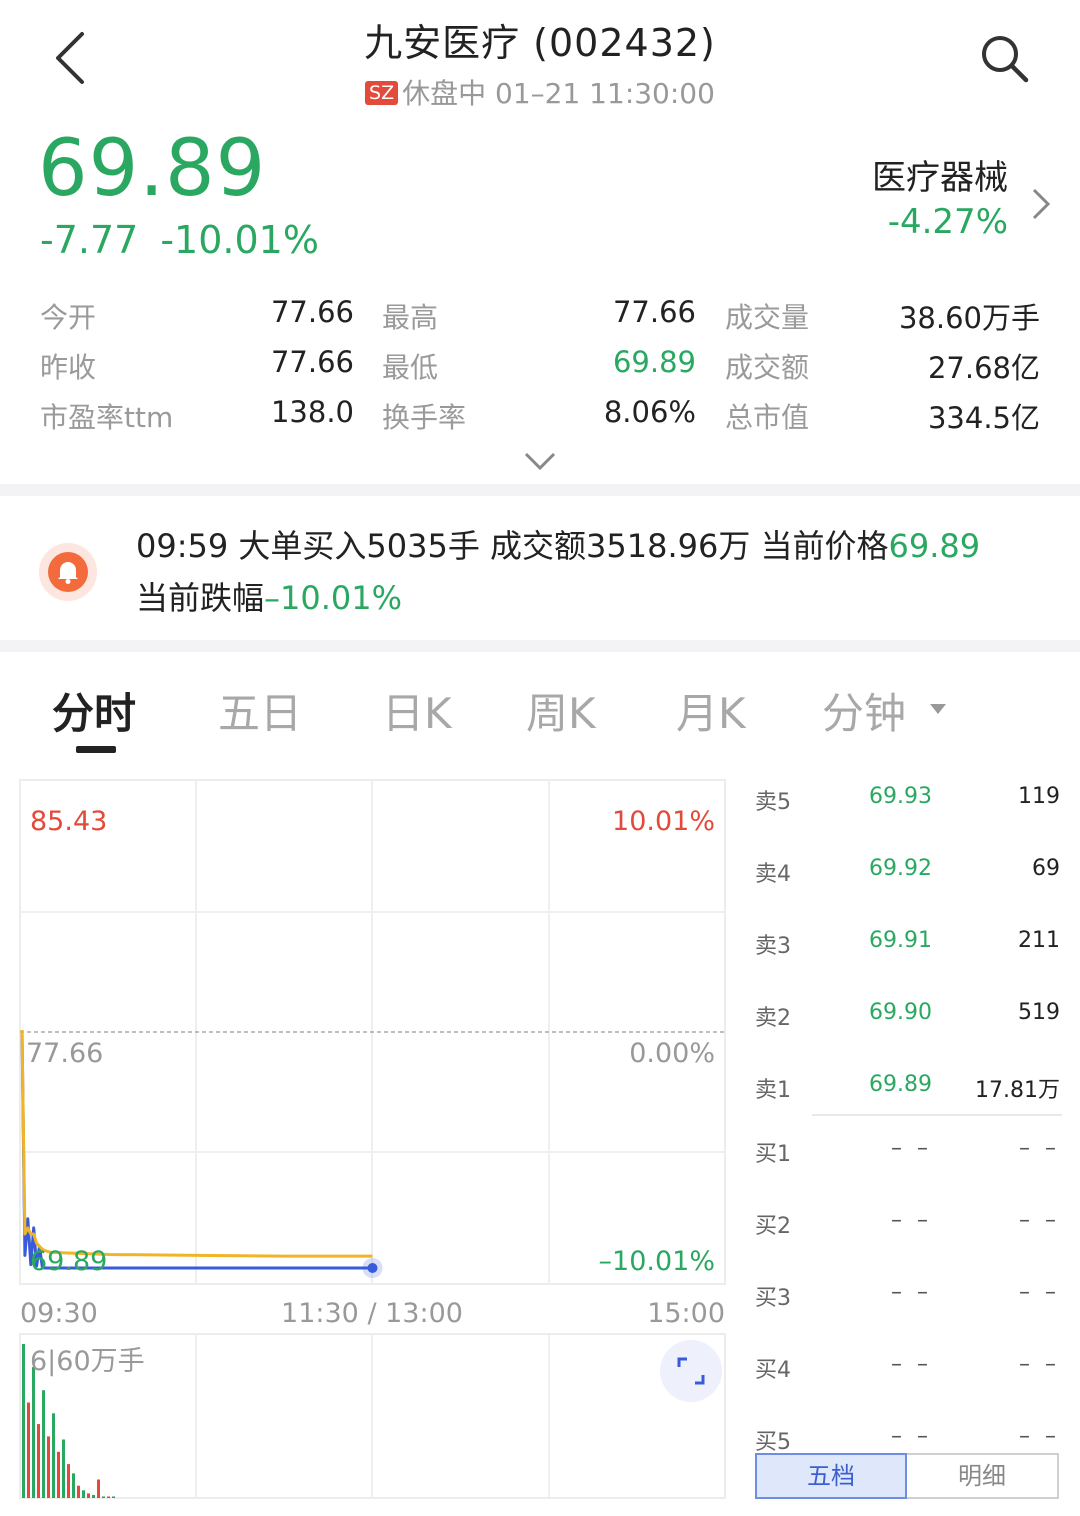 Image resolution: width=1080 pixels, height=1516 pixels. What do you see at coordinates (410, 317) in the screenshot?
I see `stat-label: 最高` at bounding box center [410, 317].